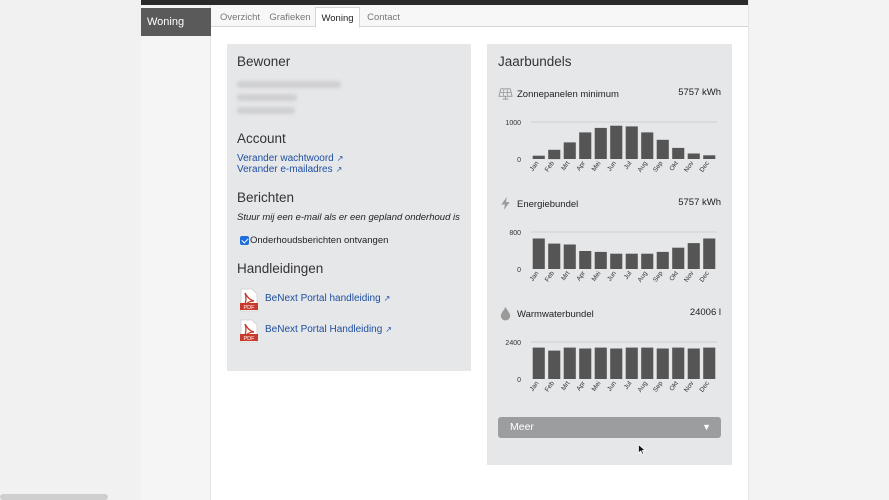  What do you see at coordinates (240, 17) in the screenshot?
I see `tab-overzicht: Overzicht` at bounding box center [240, 17].